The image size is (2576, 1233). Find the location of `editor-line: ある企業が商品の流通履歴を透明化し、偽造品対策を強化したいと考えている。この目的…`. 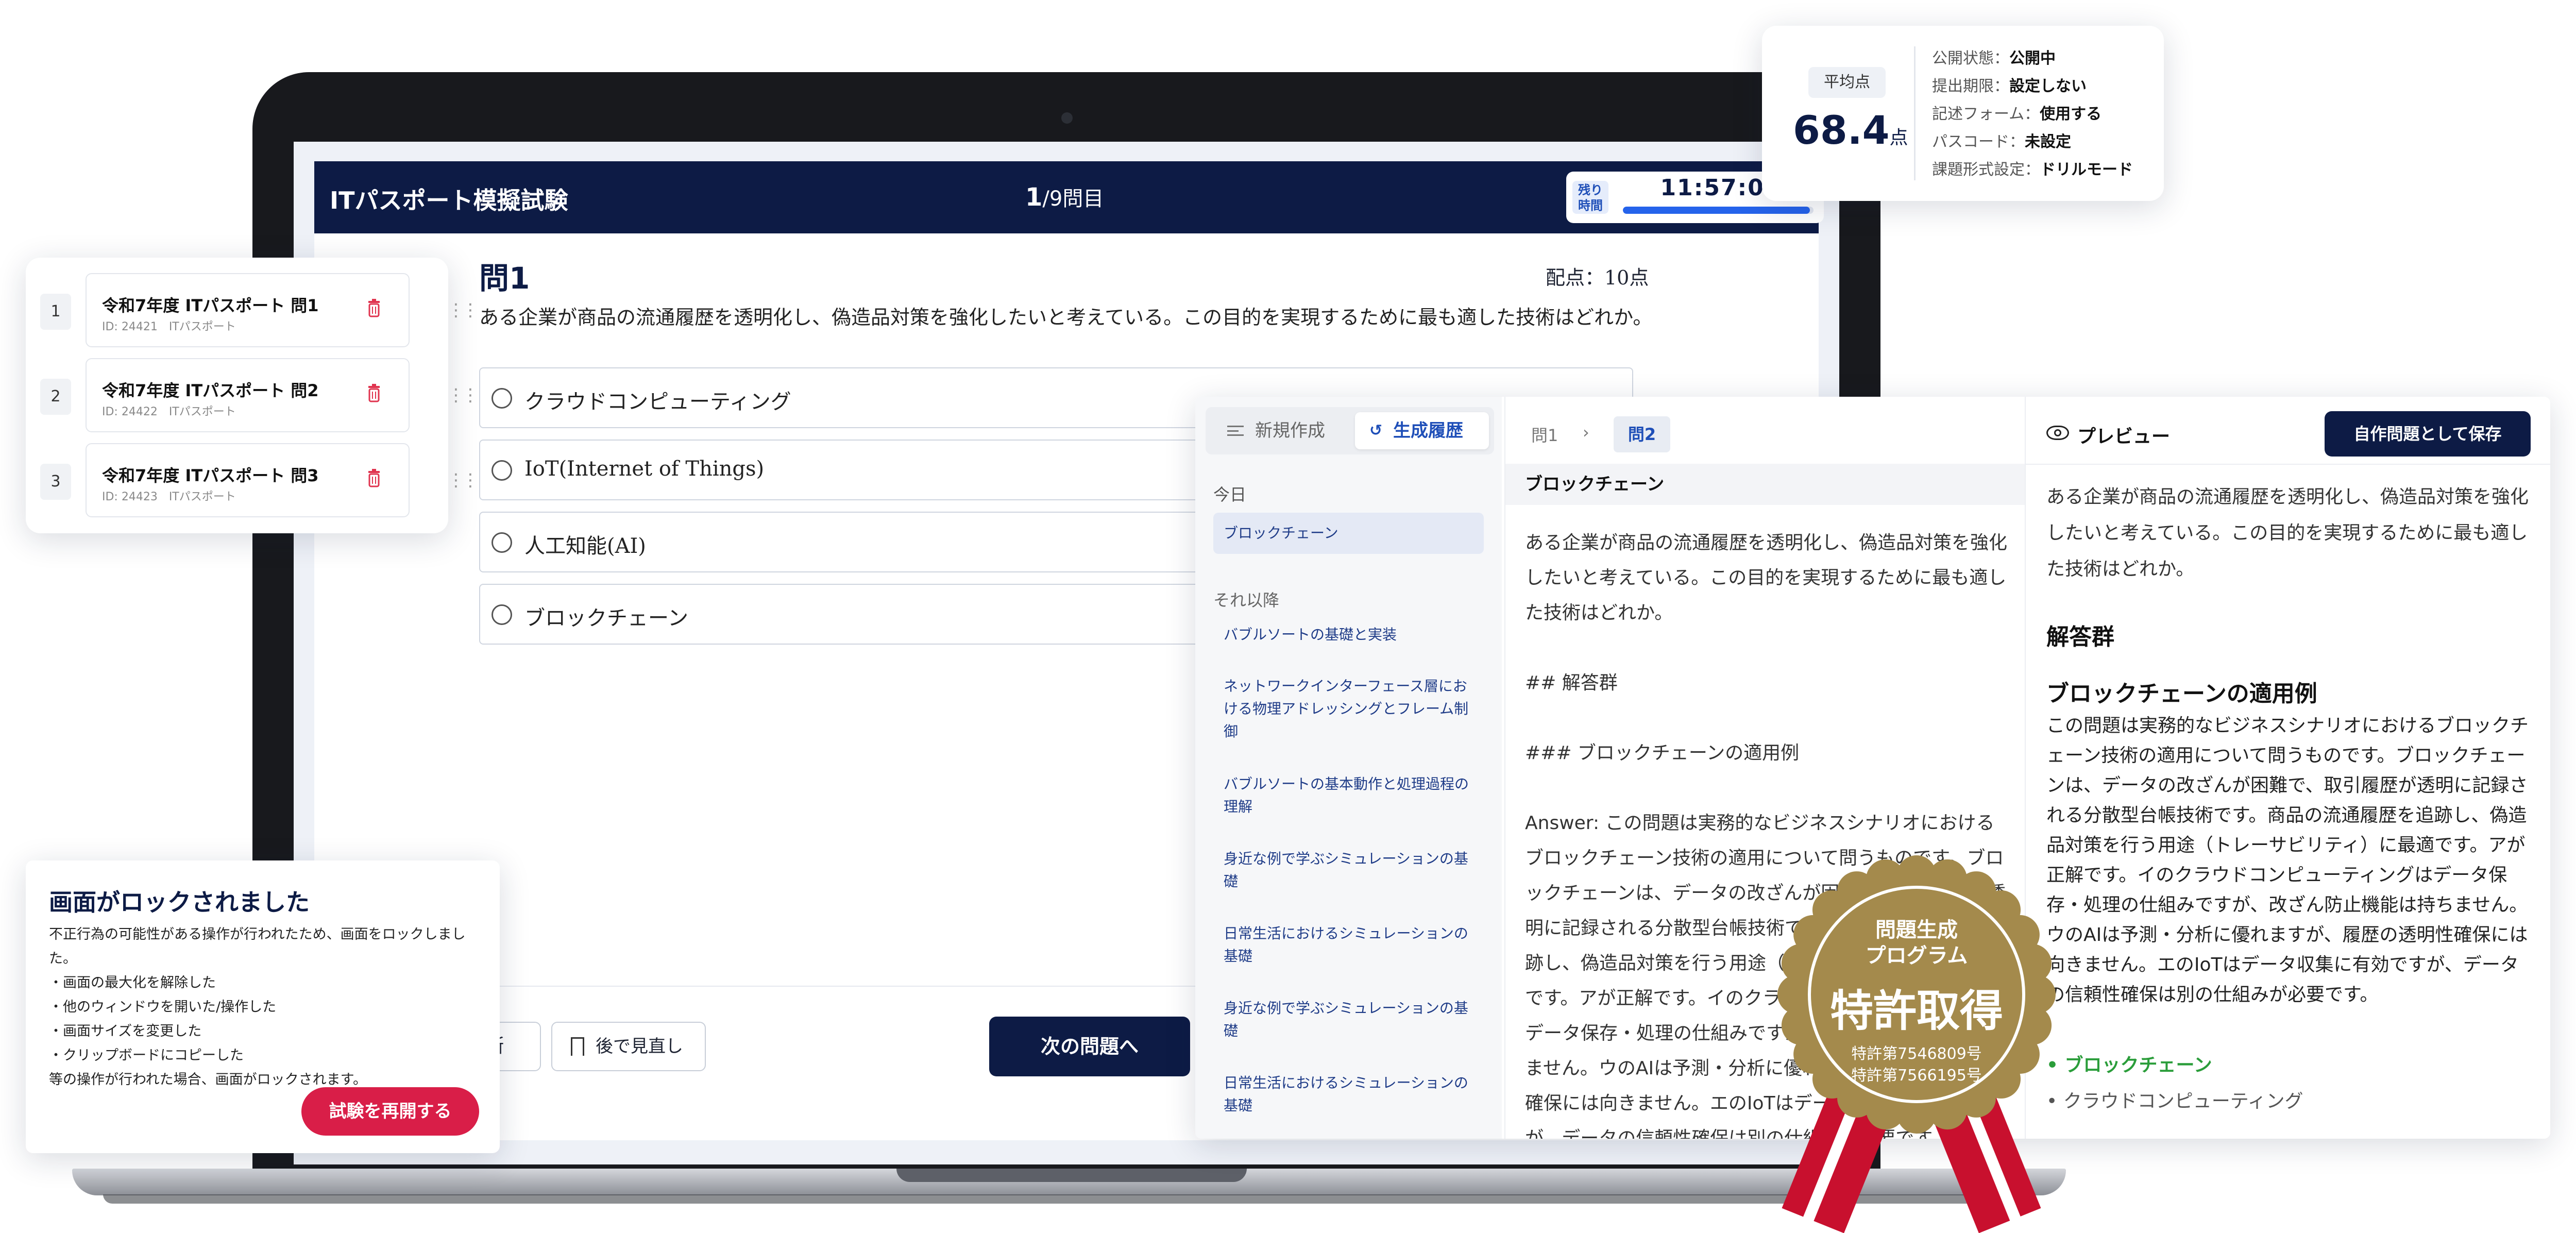

editor-line: ある企業が商品の流通履歴を透明化し、偽造品対策を強化したいと考えている。この目的… is located at coordinates (1766, 577).